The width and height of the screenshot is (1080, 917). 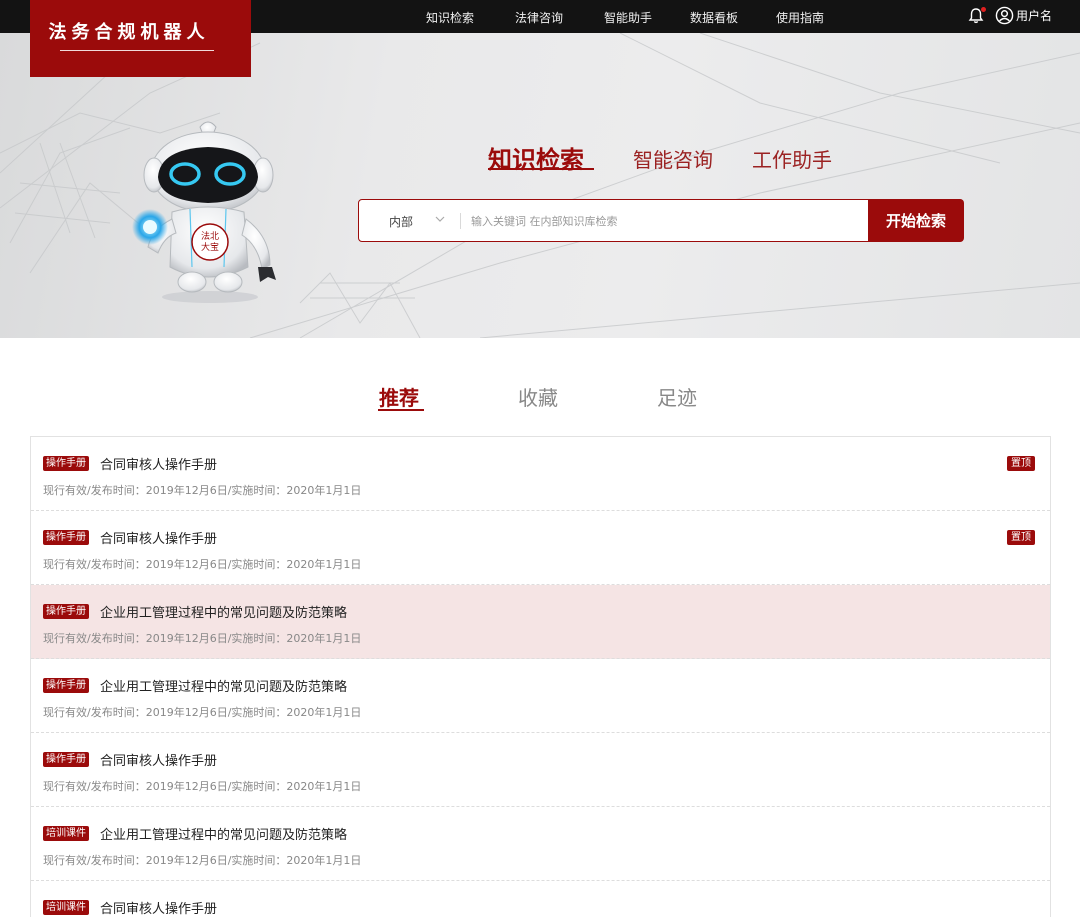 I want to click on nav-item-knowledge-search: 知识检索, so click(x=450, y=17).